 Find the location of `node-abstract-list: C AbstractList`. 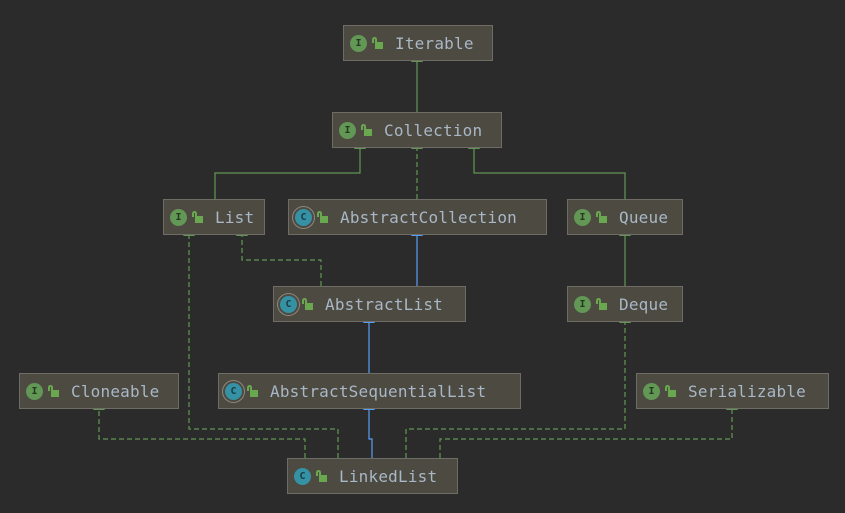

node-abstract-list: C AbstractList is located at coordinates (369, 304).